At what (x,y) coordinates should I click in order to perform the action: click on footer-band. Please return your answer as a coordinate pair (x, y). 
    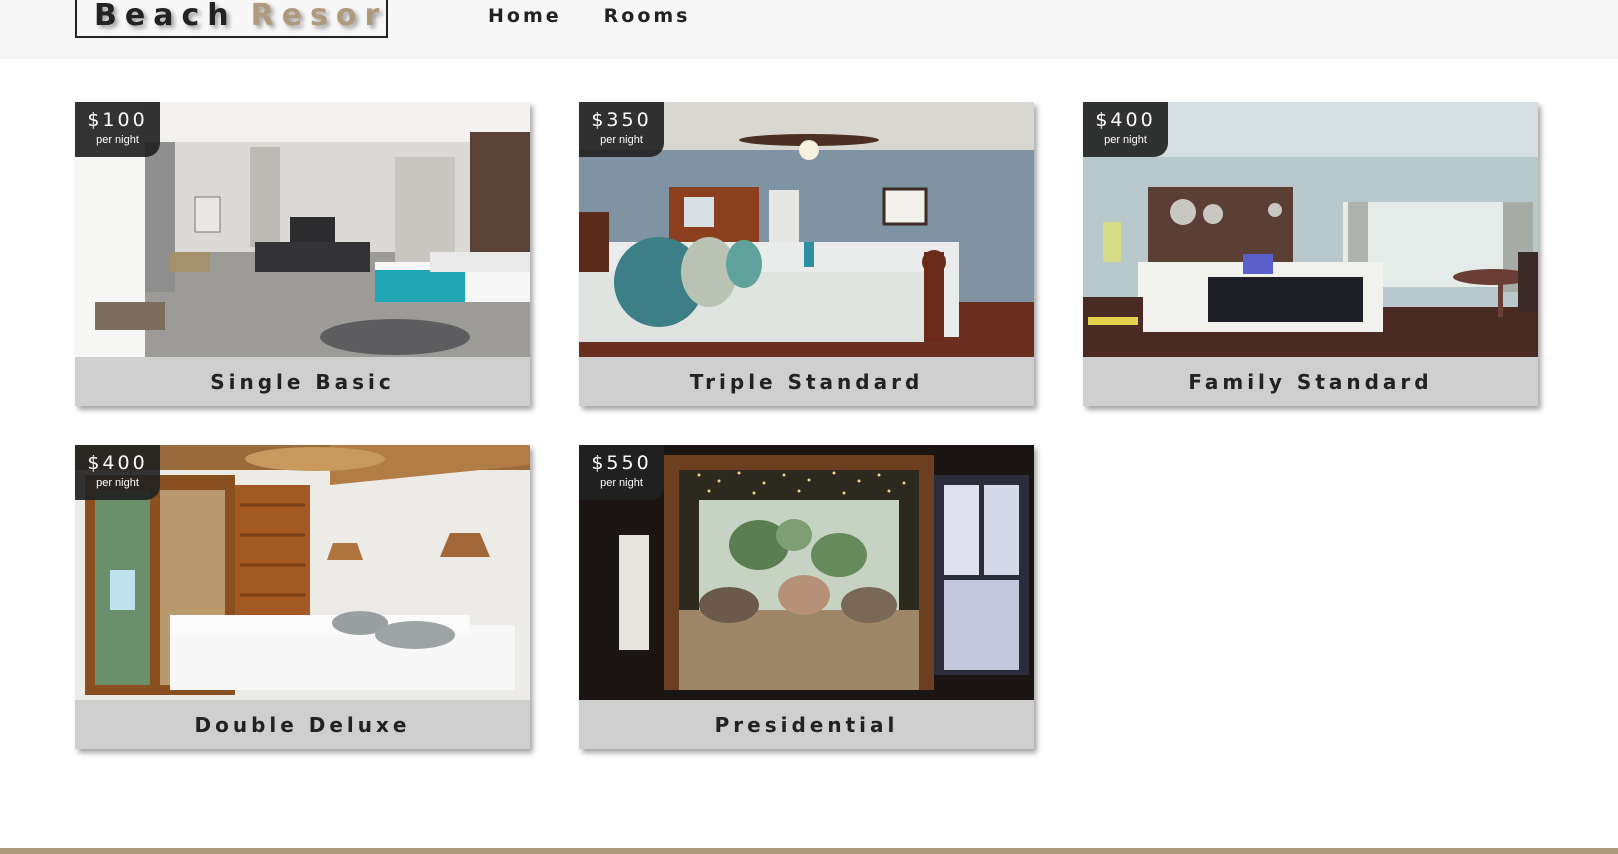
    Looking at the image, I should click on (809, 851).